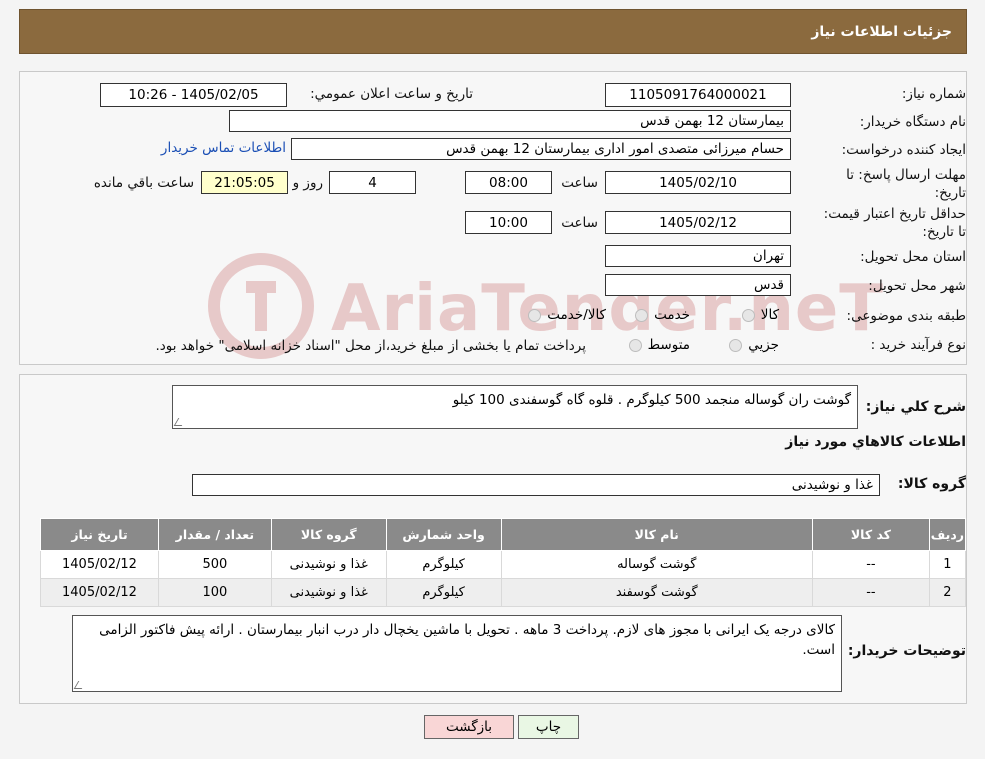 This screenshot has width=985, height=759. Describe the element at coordinates (143, 183) in the screenshot. I see `remaining-label: ساعت باقي مانده` at that location.